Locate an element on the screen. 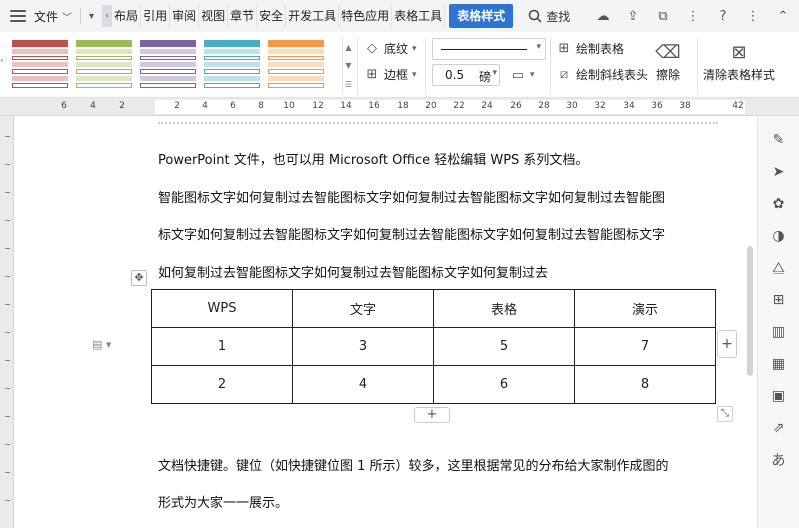  line-width-select: 0.5 磅 ▾ is located at coordinates (466, 75).